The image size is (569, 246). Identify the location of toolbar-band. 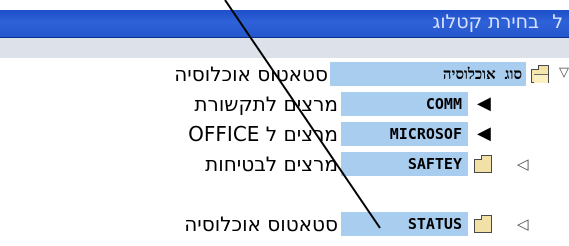
(284, 48).